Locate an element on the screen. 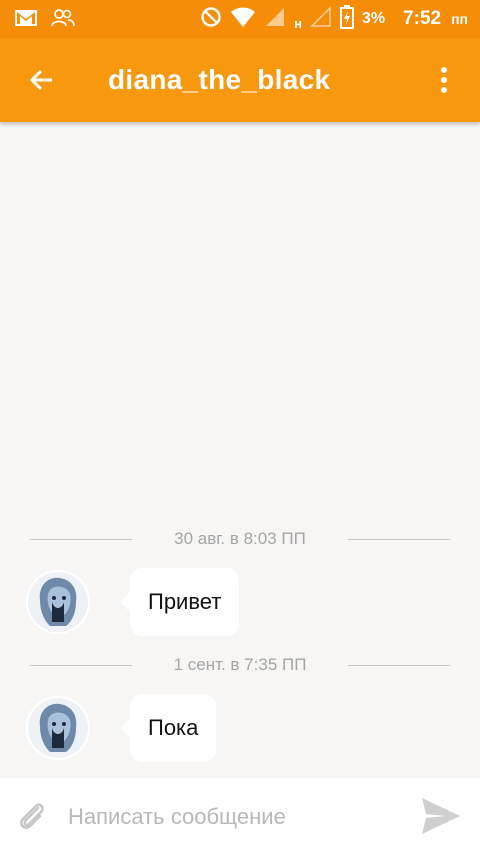  more-vertical-icon is located at coordinates (444, 80).